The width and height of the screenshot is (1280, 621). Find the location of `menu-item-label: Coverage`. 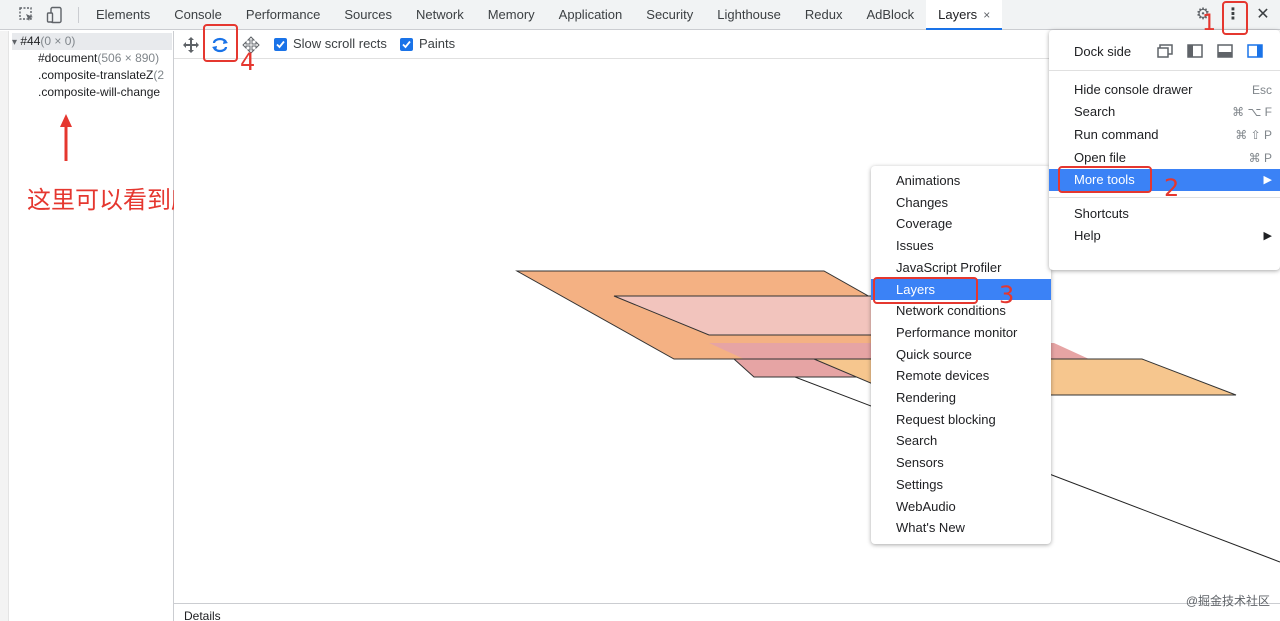

menu-item-label: Coverage is located at coordinates (924, 224).